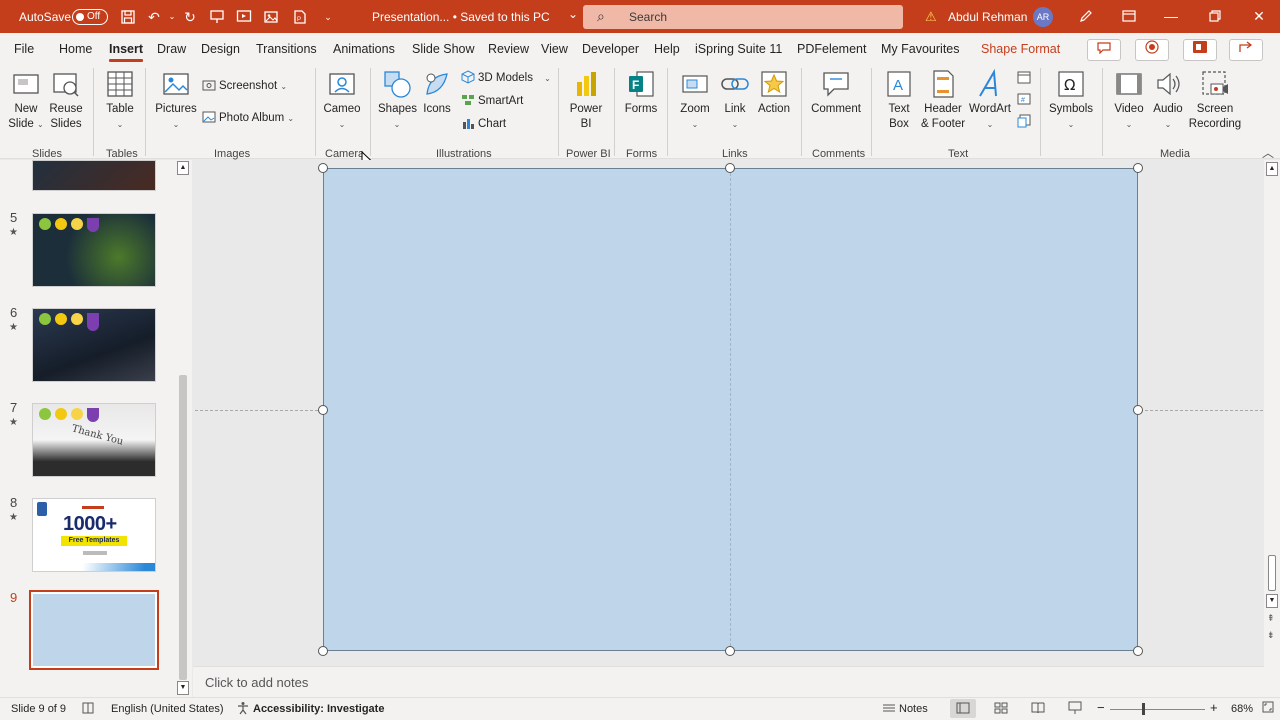  What do you see at coordinates (573, 14) in the screenshot?
I see `title-caret-icon: ⌄` at bounding box center [573, 14].